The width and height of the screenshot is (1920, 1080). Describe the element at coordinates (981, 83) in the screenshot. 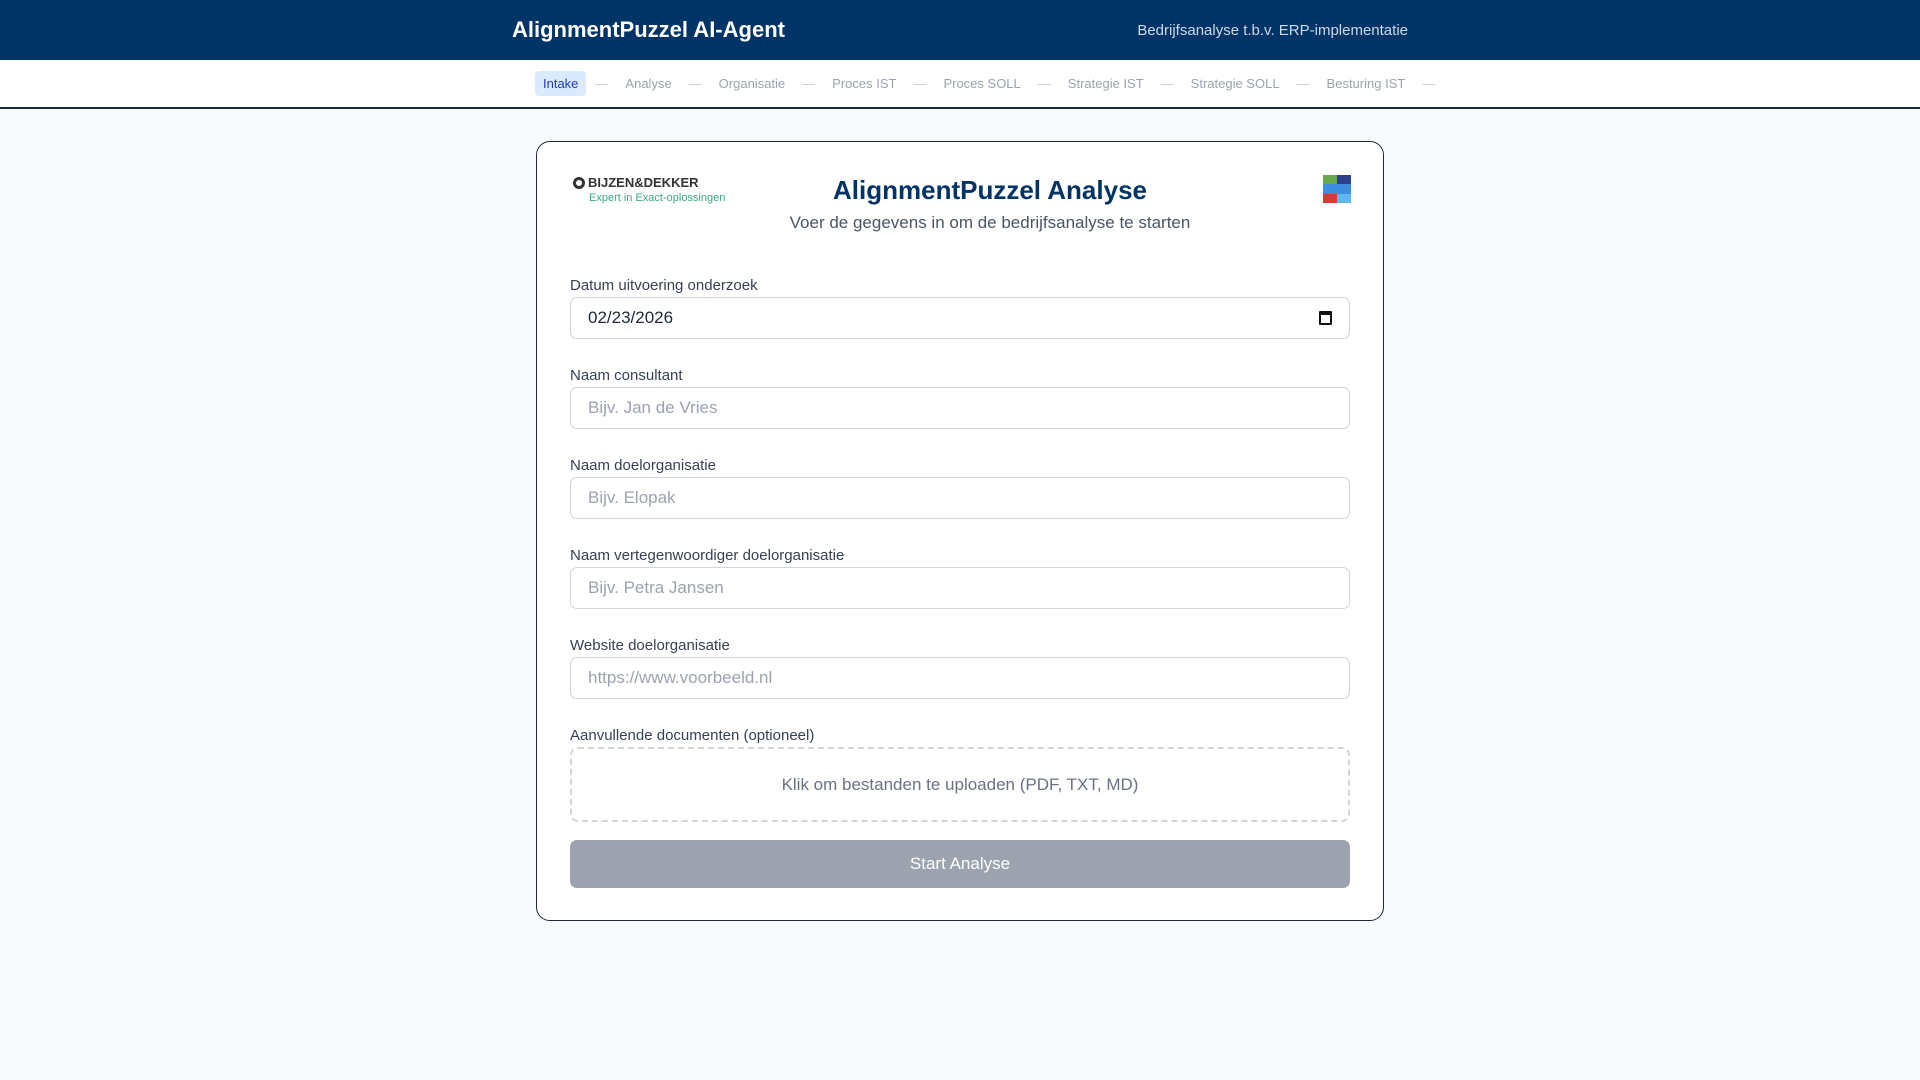

I see `step-proces-soll: Proces SOLL` at that location.